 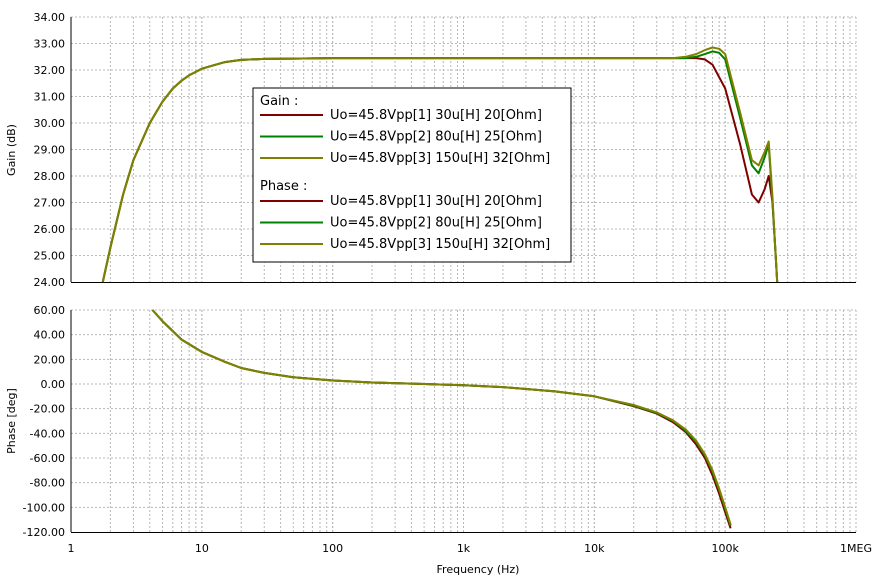 I want to click on phase-y-tick-label: -20.00, so click(x=47, y=409).